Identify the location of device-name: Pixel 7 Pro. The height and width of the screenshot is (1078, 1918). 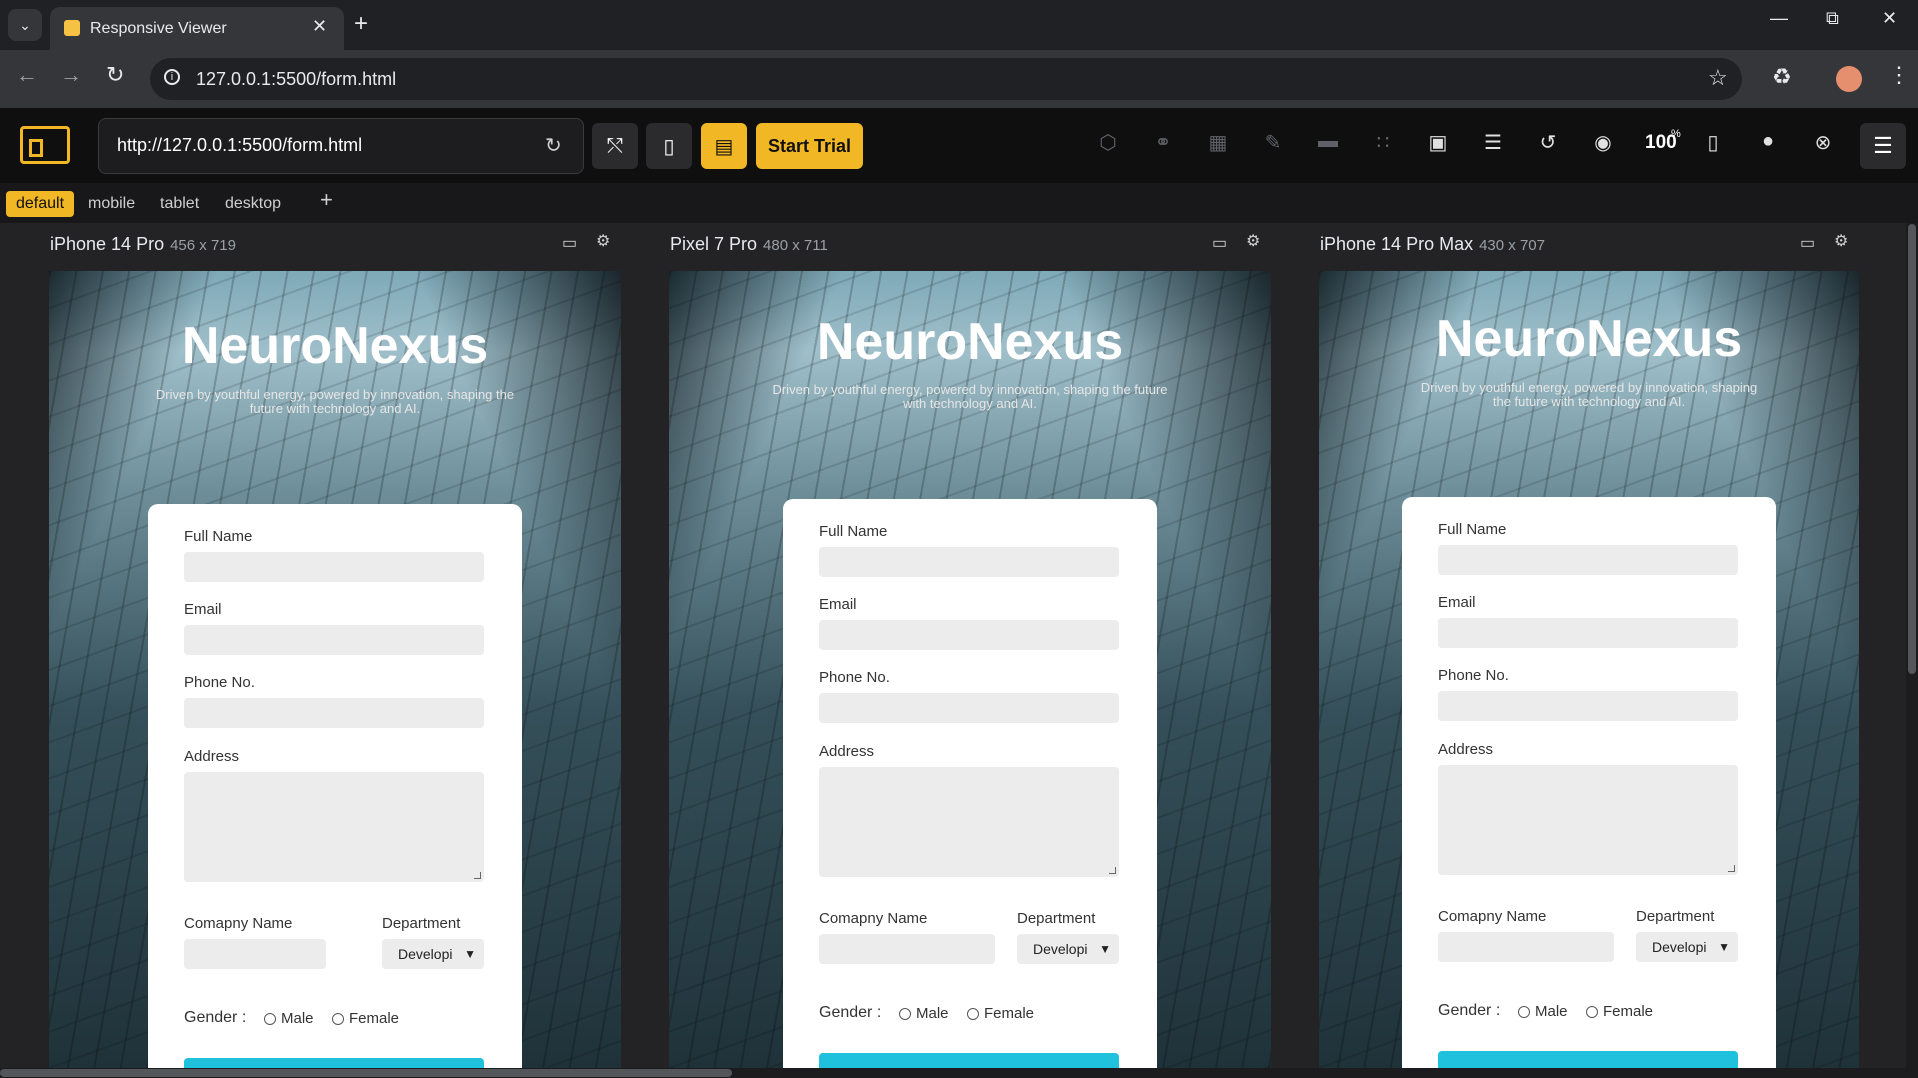
(714, 244).